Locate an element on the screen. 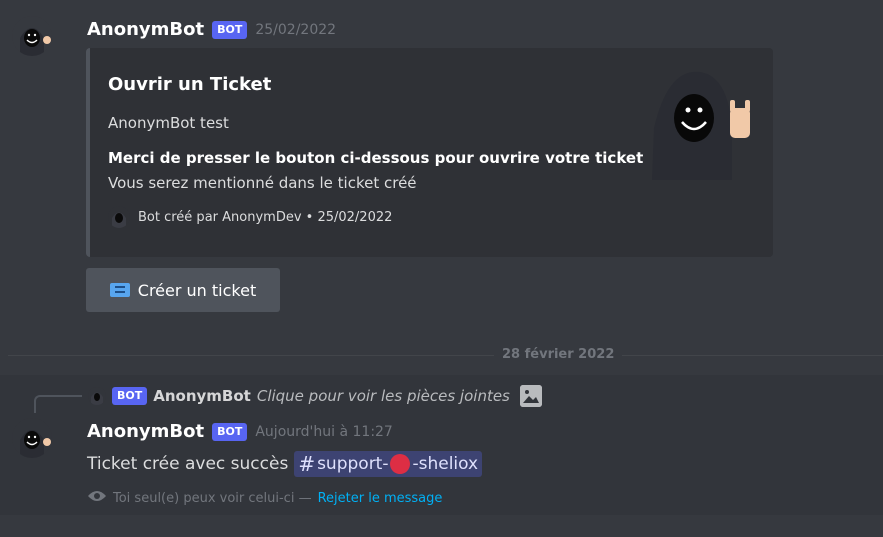  channel-name-end: -sheliox is located at coordinates (445, 464).